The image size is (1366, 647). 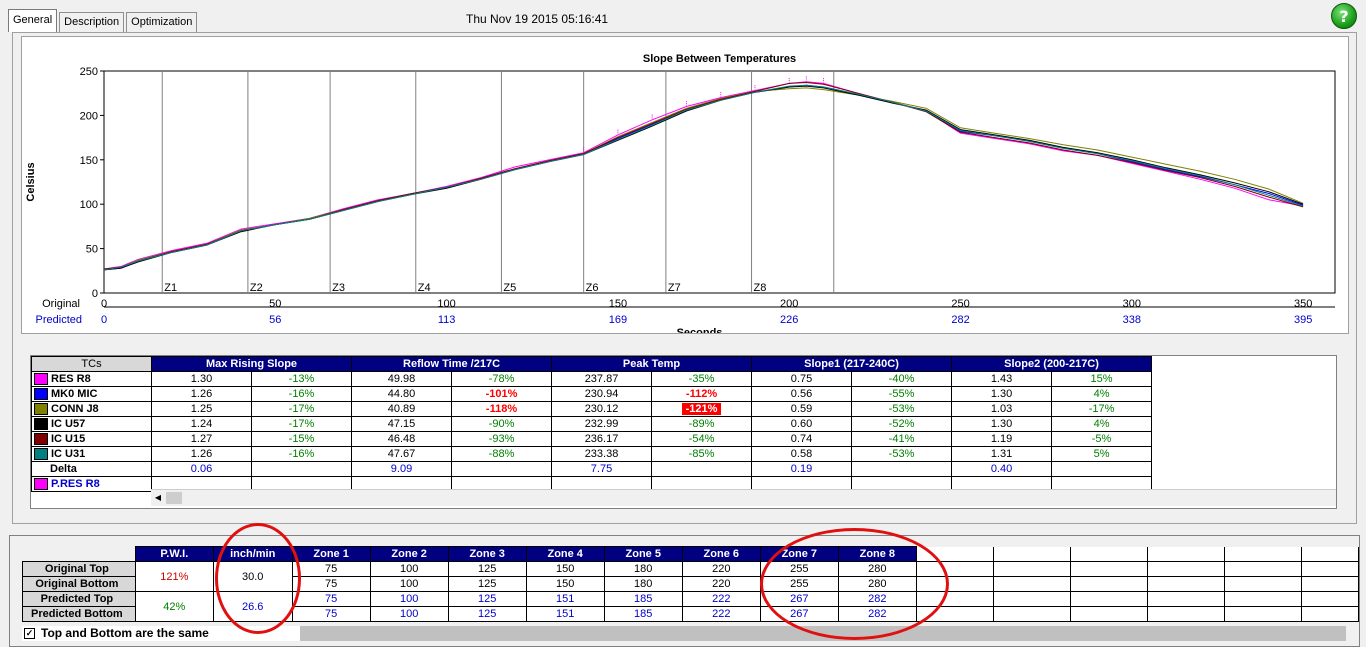 What do you see at coordinates (1052, 364) in the screenshot?
I see `tc-column-header: Slope2 (200-217C)` at bounding box center [1052, 364].